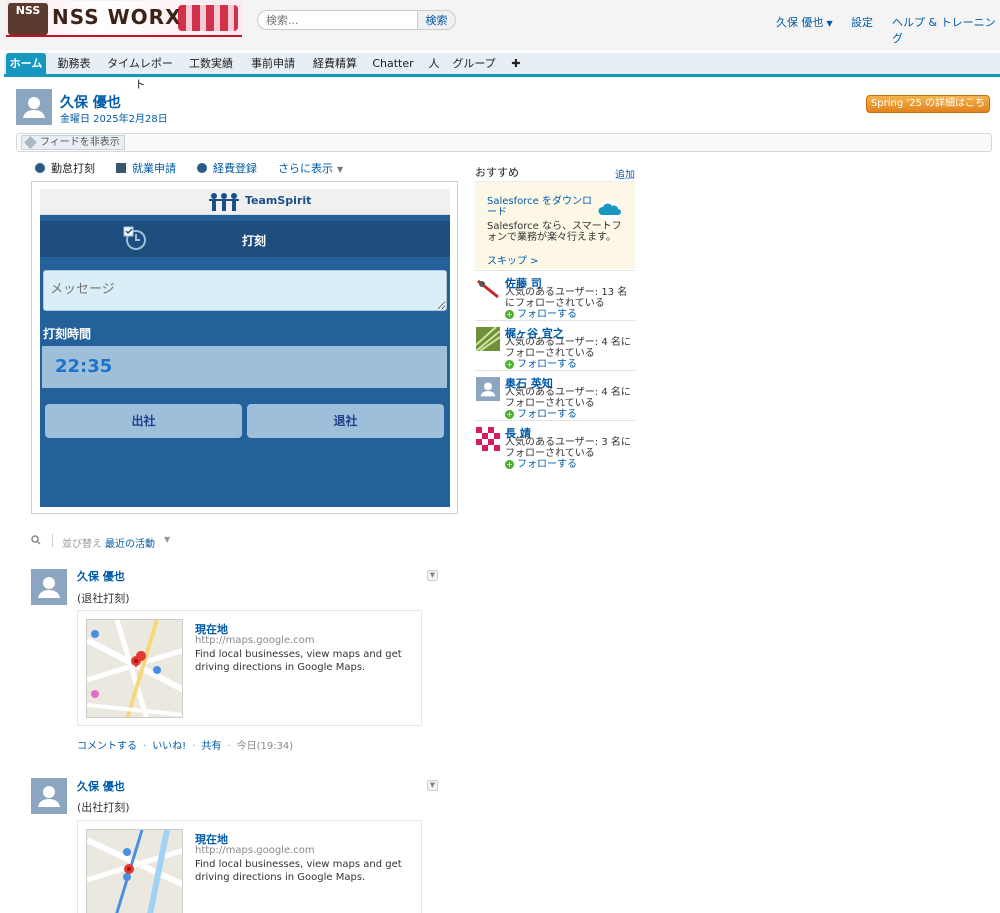 This screenshot has height=913, width=1000. I want to click on message-input, so click(245, 290).